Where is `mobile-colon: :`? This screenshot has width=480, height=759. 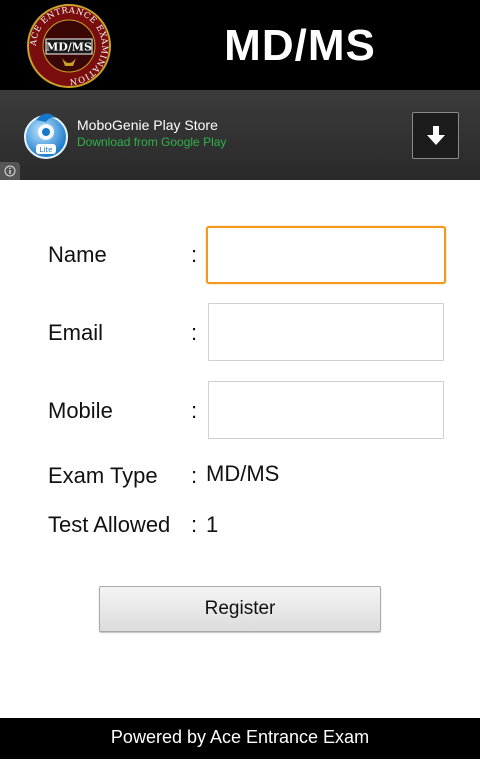 mobile-colon: : is located at coordinates (194, 410).